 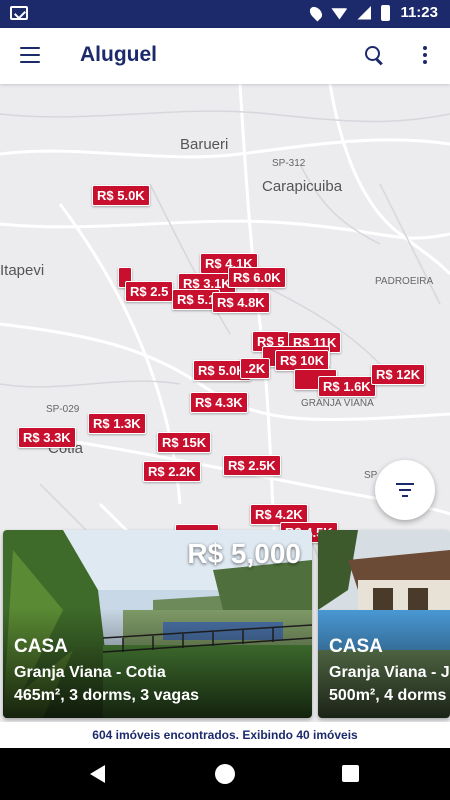 What do you see at coordinates (289, 163) in the screenshot?
I see `map-road-label: SP-312` at bounding box center [289, 163].